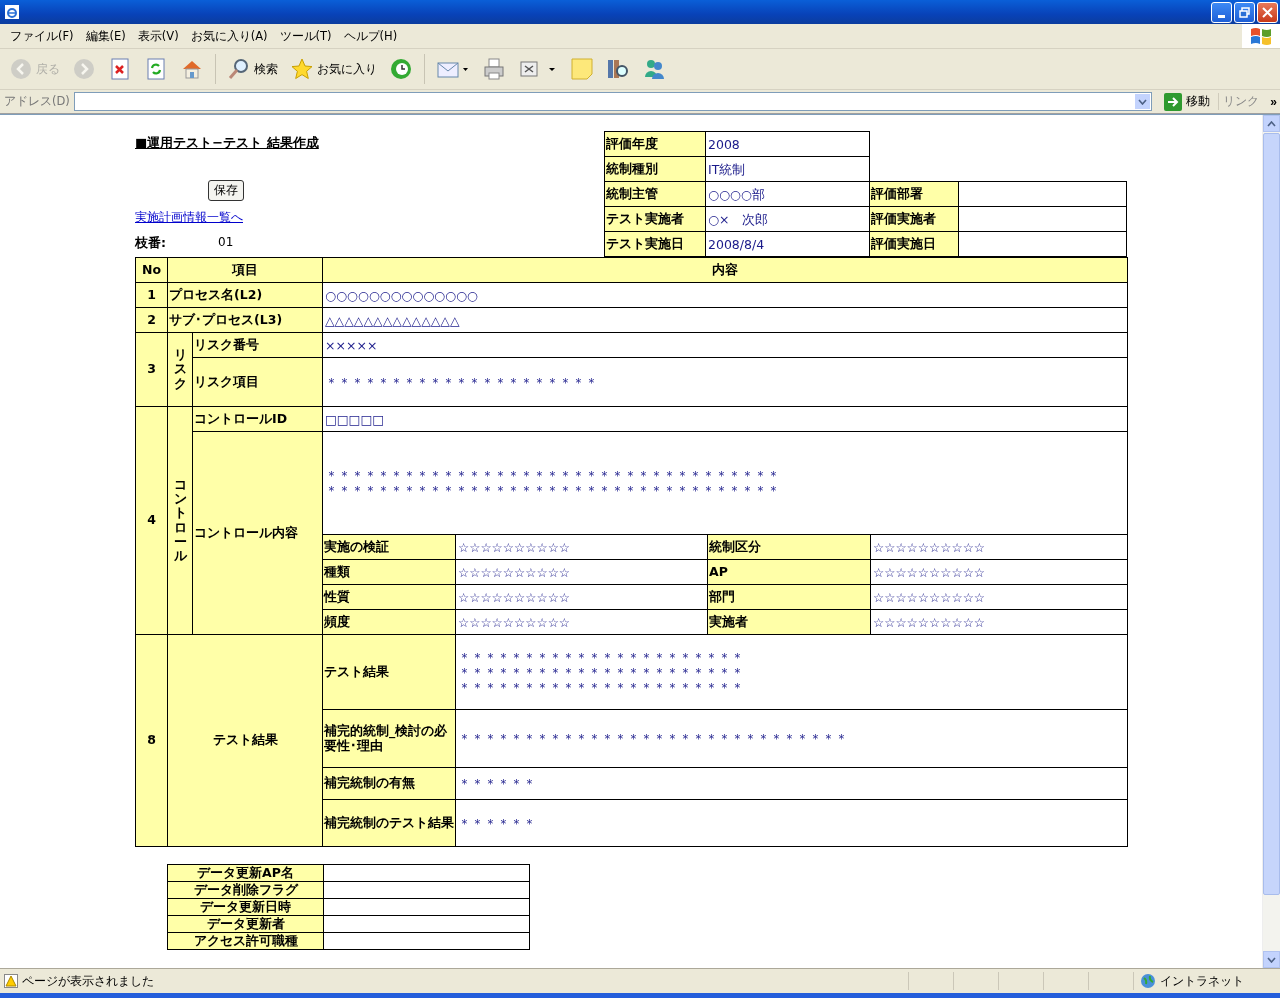 The width and height of the screenshot is (1280, 998). What do you see at coordinates (914, 219) in the screenshot?
I see `info-label: 評価実施者` at bounding box center [914, 219].